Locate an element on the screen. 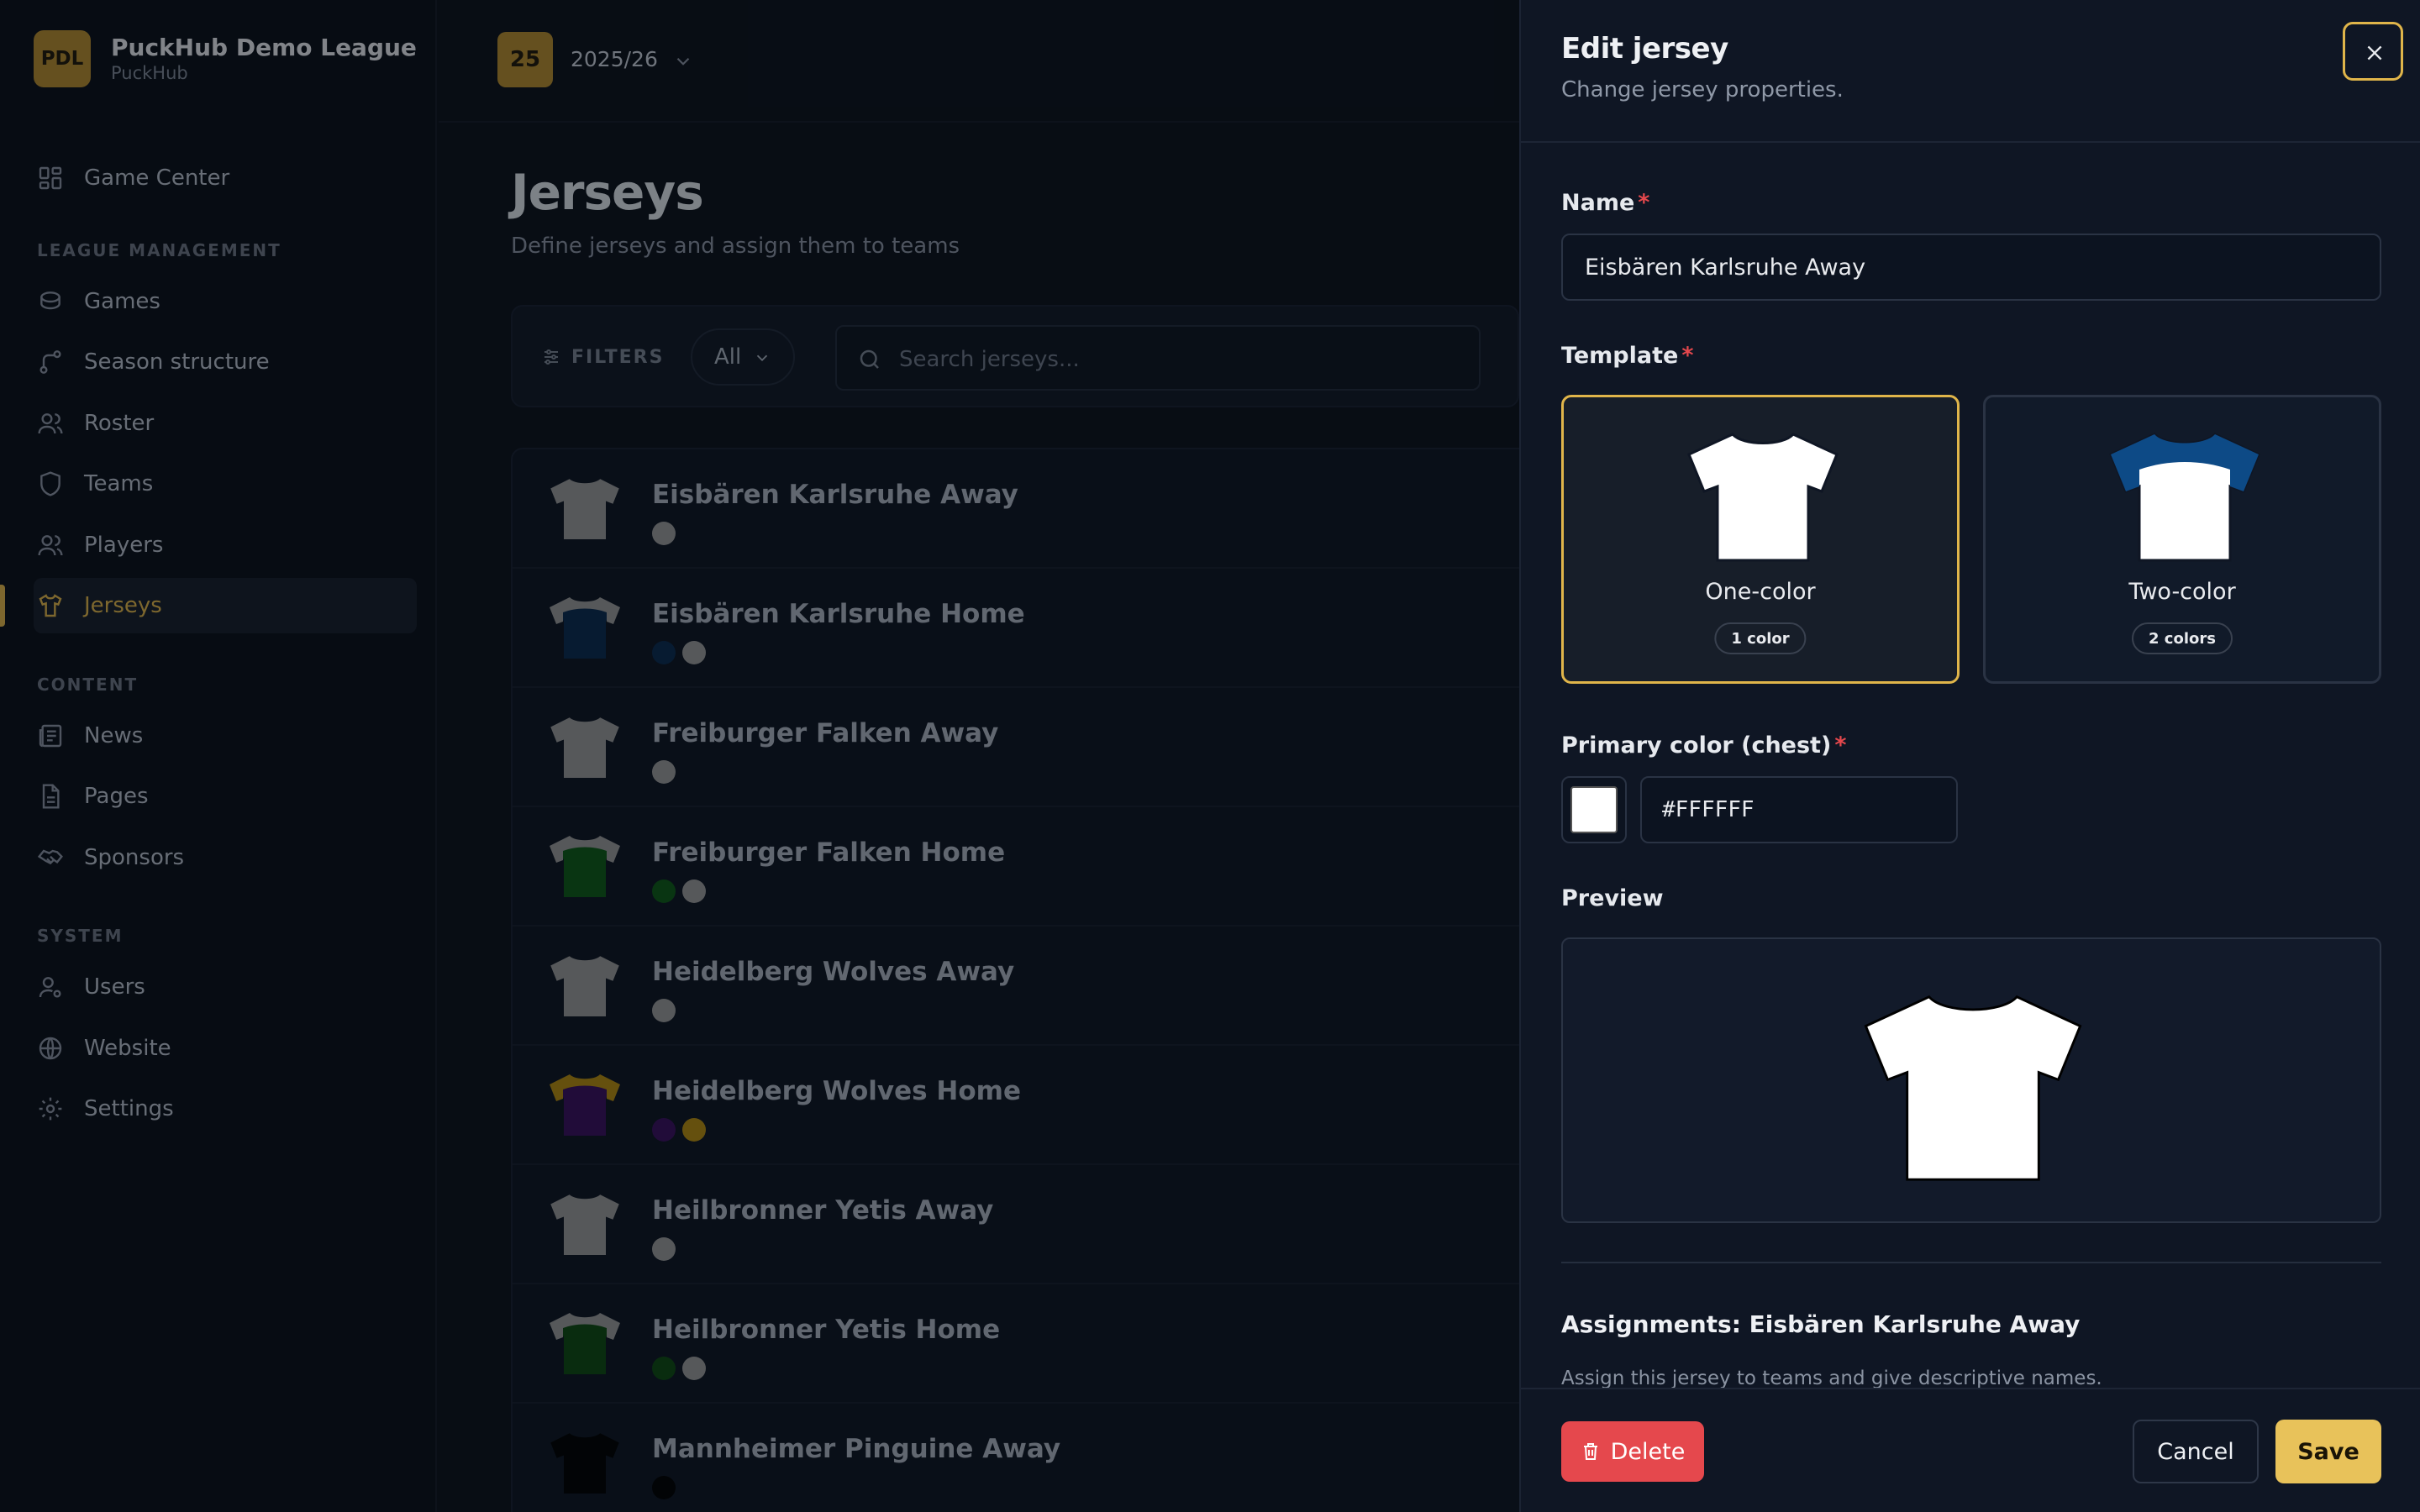 This screenshot has height=1512, width=2420. name-label: Name * is located at coordinates (1605, 203).